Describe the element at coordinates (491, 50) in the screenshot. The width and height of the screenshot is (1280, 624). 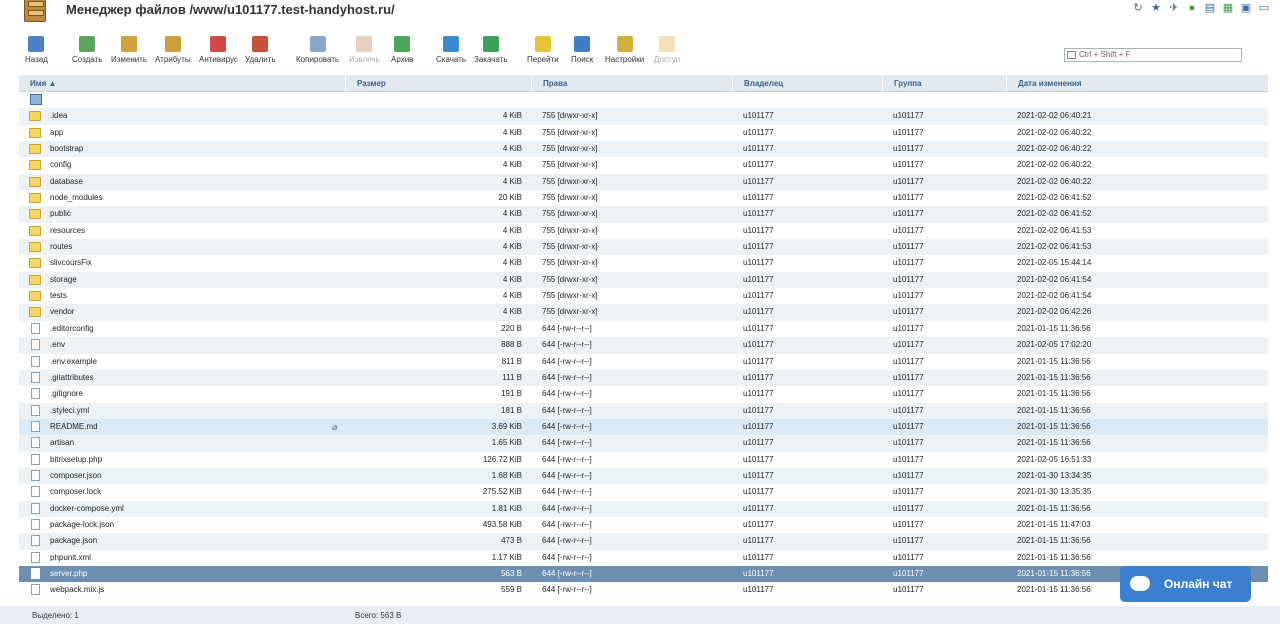
I see `toolbar-button-10: Закачать` at that location.